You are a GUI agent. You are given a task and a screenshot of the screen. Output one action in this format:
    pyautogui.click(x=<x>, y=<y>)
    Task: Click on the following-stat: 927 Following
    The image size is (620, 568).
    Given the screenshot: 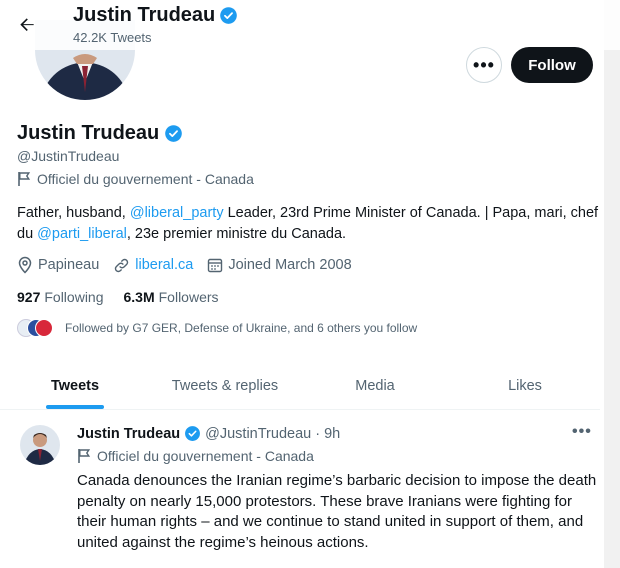 What is the action you would take?
    pyautogui.click(x=60, y=297)
    